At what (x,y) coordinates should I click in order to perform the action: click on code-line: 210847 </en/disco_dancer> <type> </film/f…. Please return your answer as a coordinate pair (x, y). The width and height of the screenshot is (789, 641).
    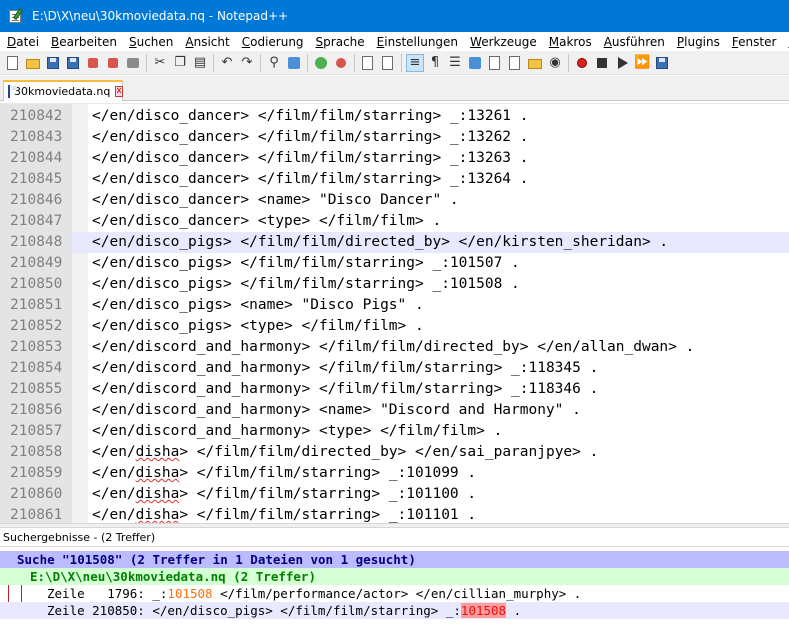
    Looking at the image, I should click on (394, 221).